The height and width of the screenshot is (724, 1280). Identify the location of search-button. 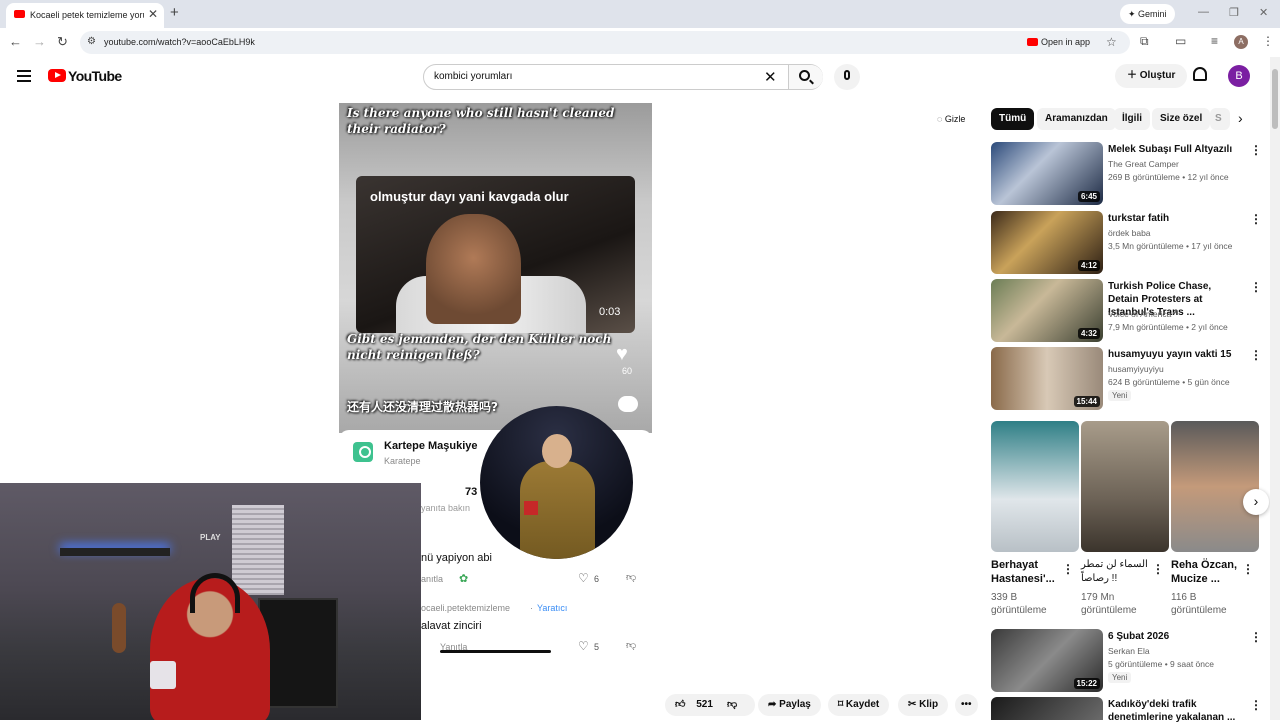
(805, 77).